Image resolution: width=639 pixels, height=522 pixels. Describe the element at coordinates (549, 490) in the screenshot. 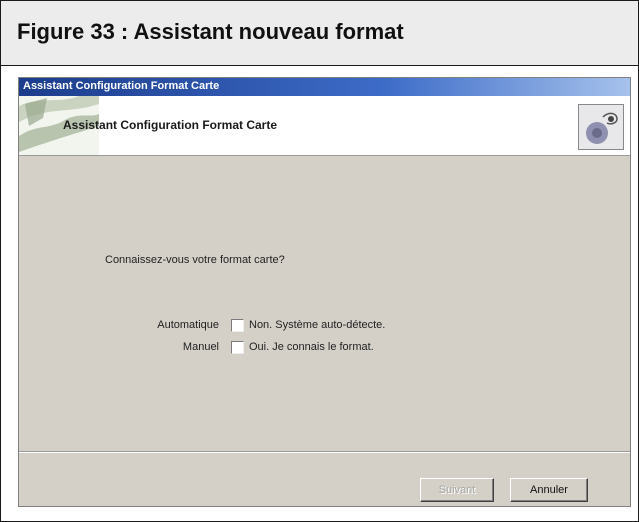

I see `cancel-button: Annuler` at that location.